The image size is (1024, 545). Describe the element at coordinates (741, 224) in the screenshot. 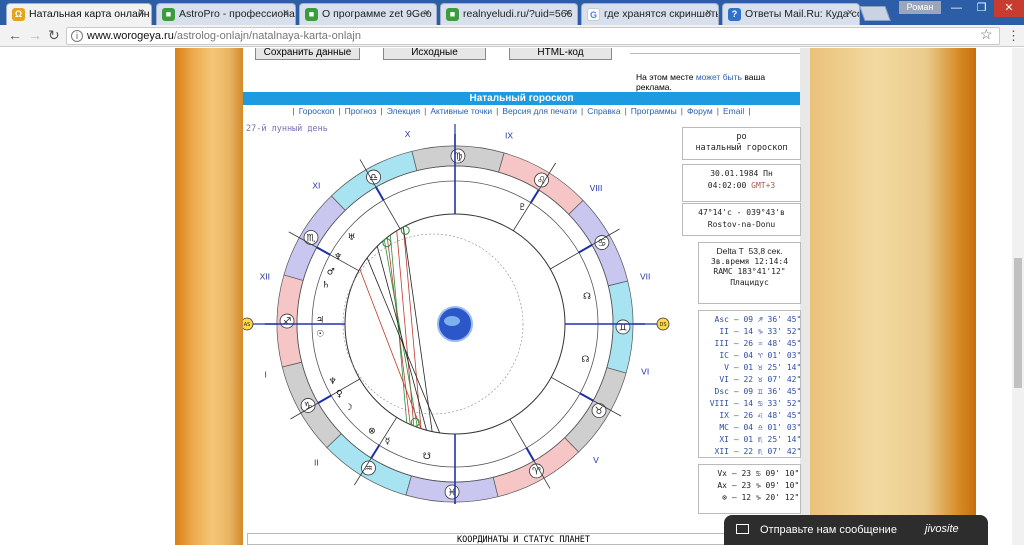

I see `place-name: Rostov-na-Donu` at that location.